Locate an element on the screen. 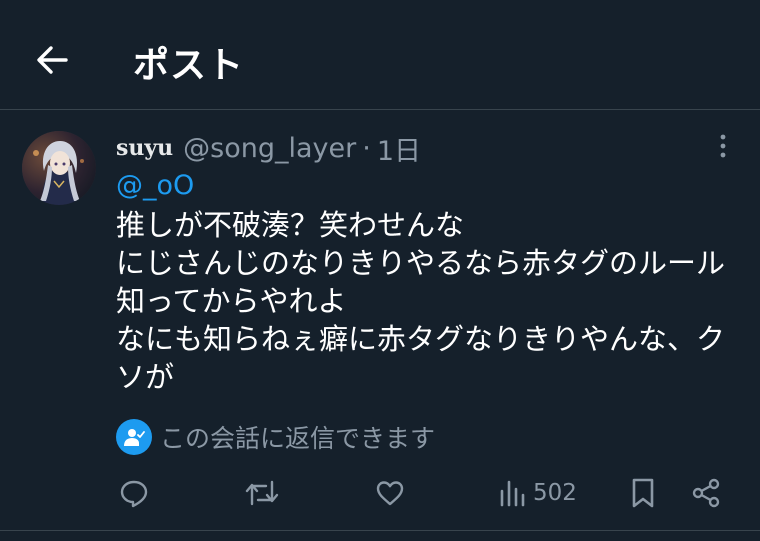 The image size is (760, 541). tweet-text-line: なにも知らねぇ癖に赤タグなりきりやんな、ク is located at coordinates (421, 339).